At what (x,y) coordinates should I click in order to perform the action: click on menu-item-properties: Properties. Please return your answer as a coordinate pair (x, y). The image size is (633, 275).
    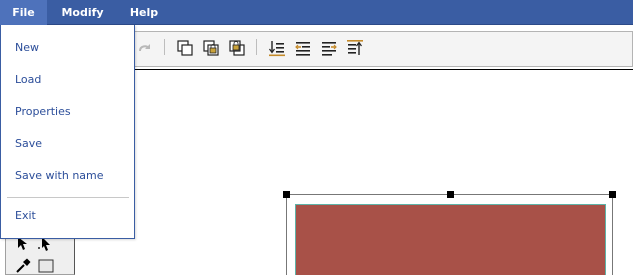
    Looking at the image, I should click on (68, 112).